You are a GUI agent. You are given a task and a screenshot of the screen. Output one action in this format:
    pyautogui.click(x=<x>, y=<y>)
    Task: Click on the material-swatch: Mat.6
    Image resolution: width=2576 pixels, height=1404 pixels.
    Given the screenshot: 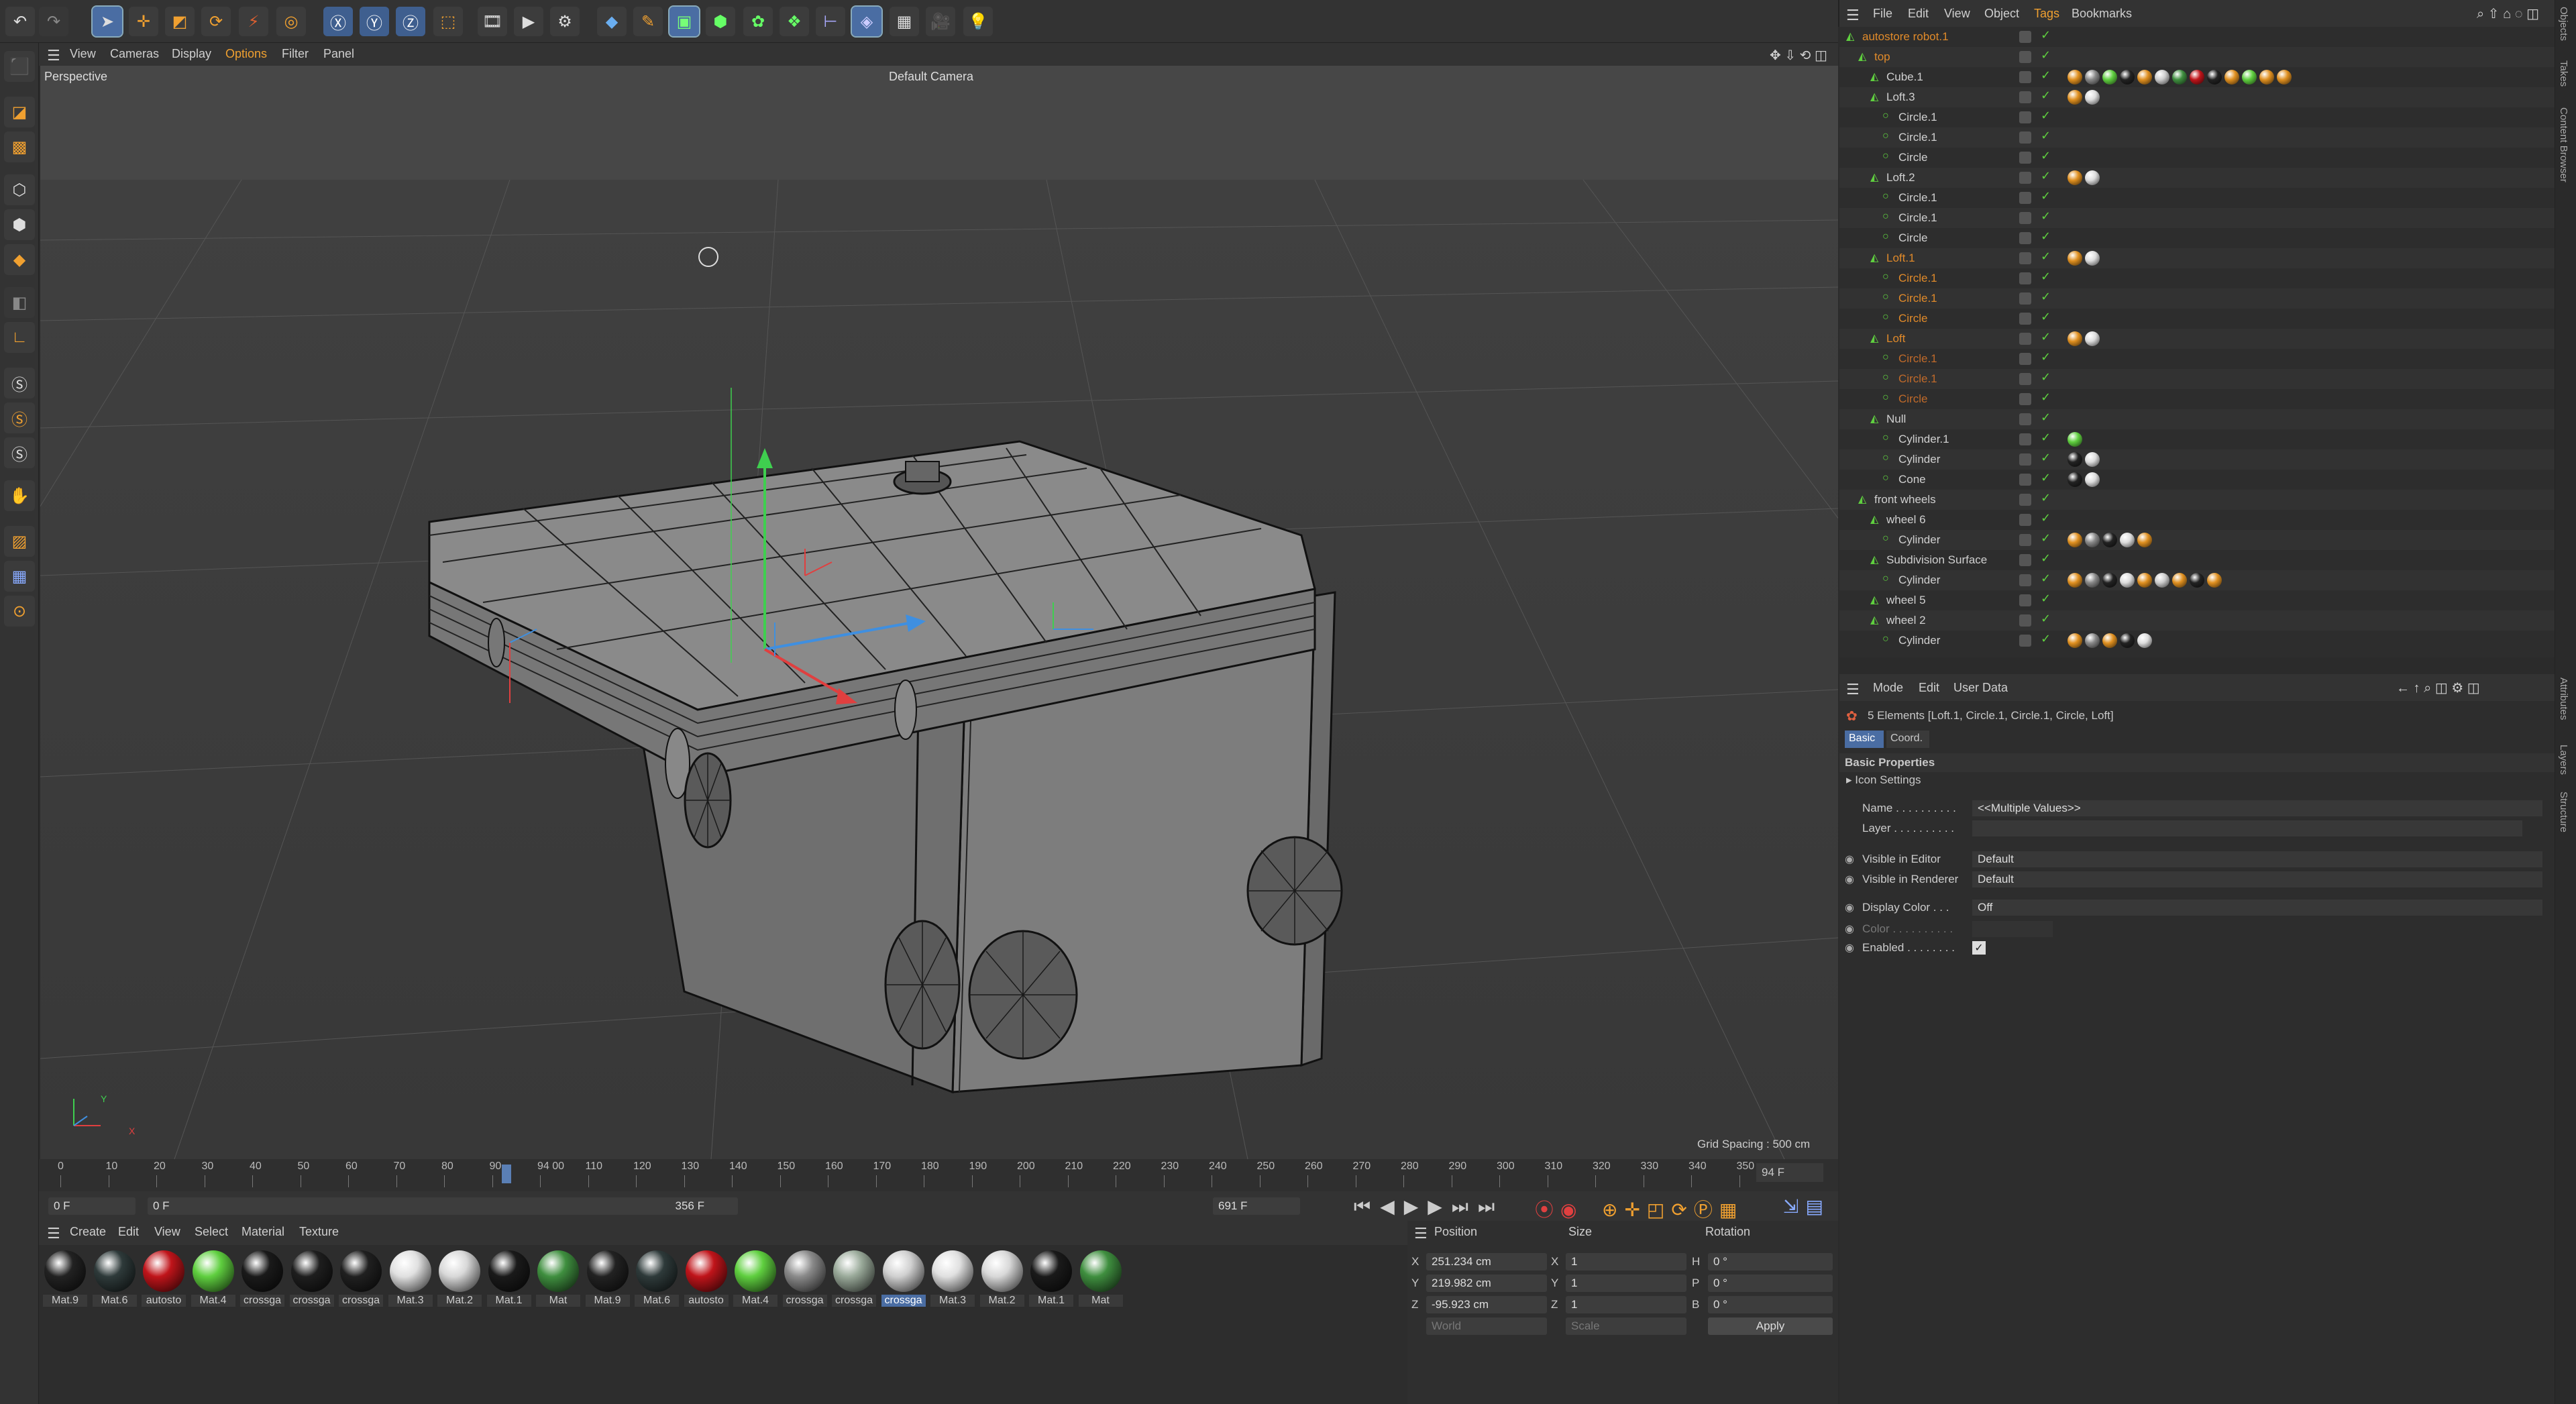 What is the action you would take?
    pyautogui.click(x=114, y=1278)
    